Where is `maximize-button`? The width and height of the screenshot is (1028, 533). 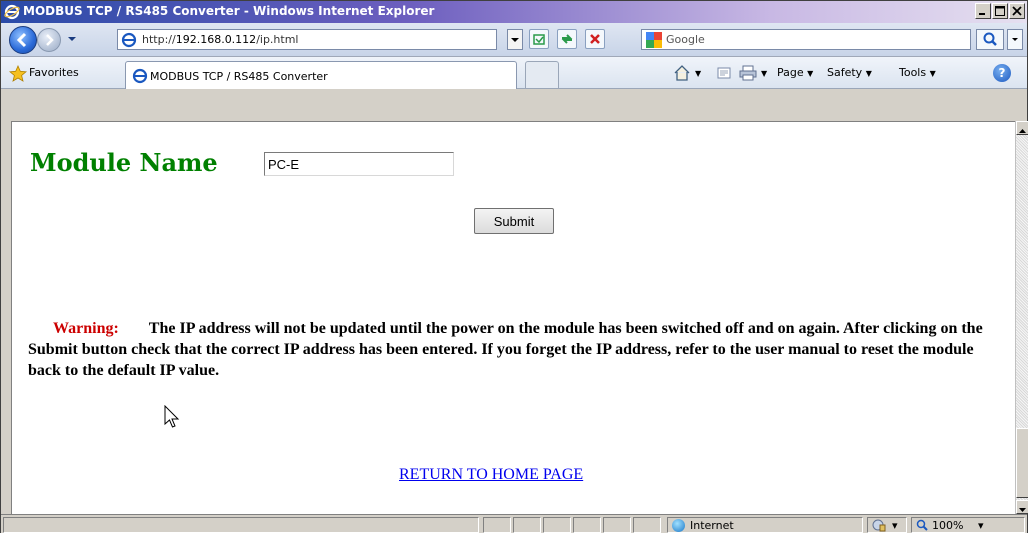
maximize-button is located at coordinates (1000, 11).